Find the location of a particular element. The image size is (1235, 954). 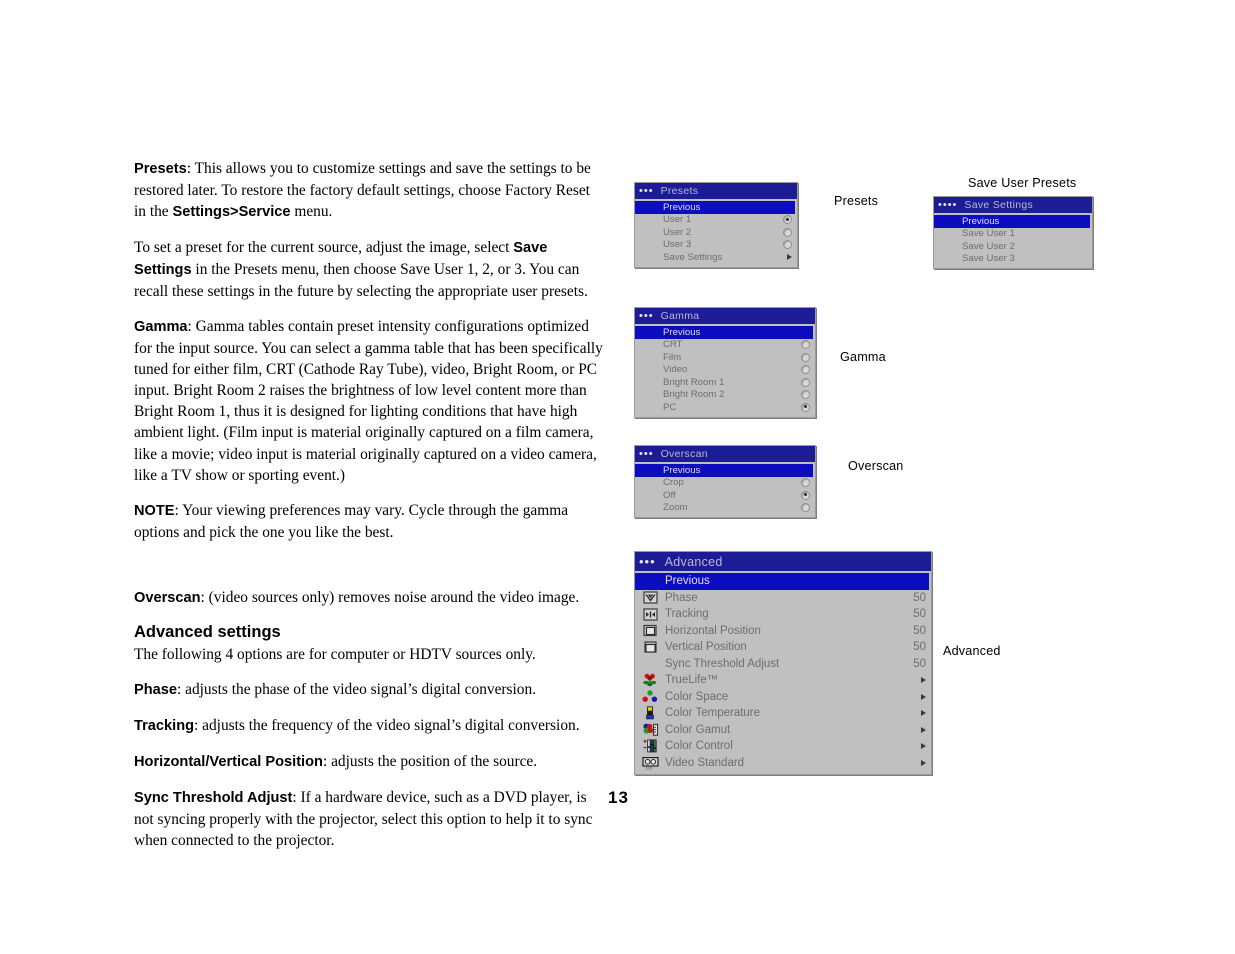

osd-menu-item: Color Gamut is located at coordinates (783, 730).